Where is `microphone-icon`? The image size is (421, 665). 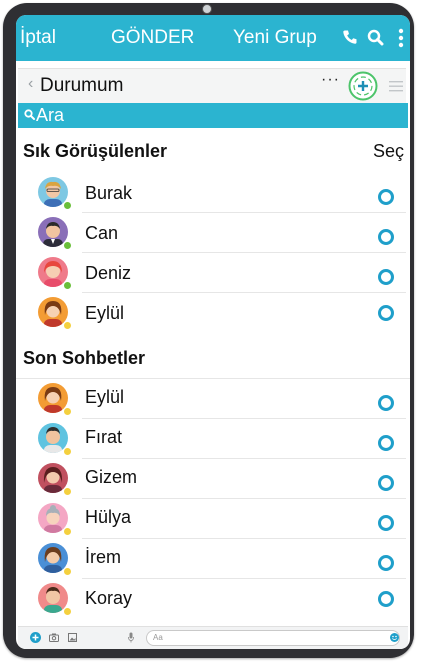 microphone-icon is located at coordinates (131, 637).